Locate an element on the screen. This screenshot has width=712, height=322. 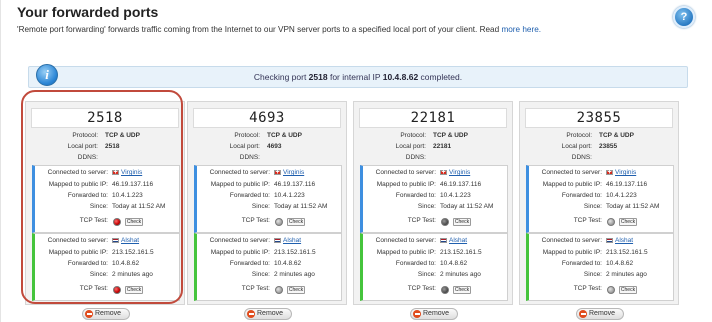
protocol-row: Protocol: TCP & UDP is located at coordinates (268, 136).